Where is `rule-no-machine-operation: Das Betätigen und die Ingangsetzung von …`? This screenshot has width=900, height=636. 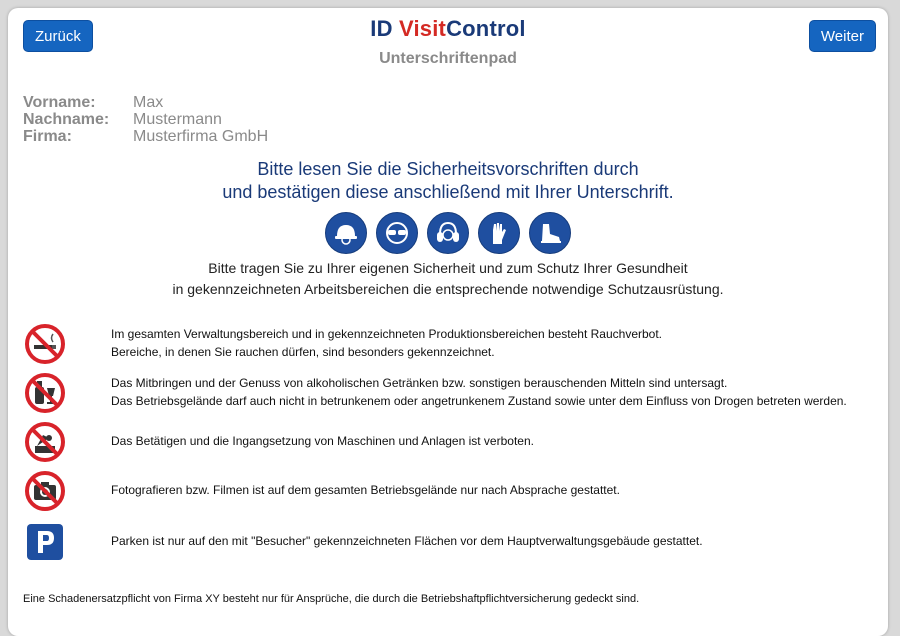
rule-no-machine-operation: Das Betätigen und die Ingangsetzung von … is located at coordinates (453, 442).